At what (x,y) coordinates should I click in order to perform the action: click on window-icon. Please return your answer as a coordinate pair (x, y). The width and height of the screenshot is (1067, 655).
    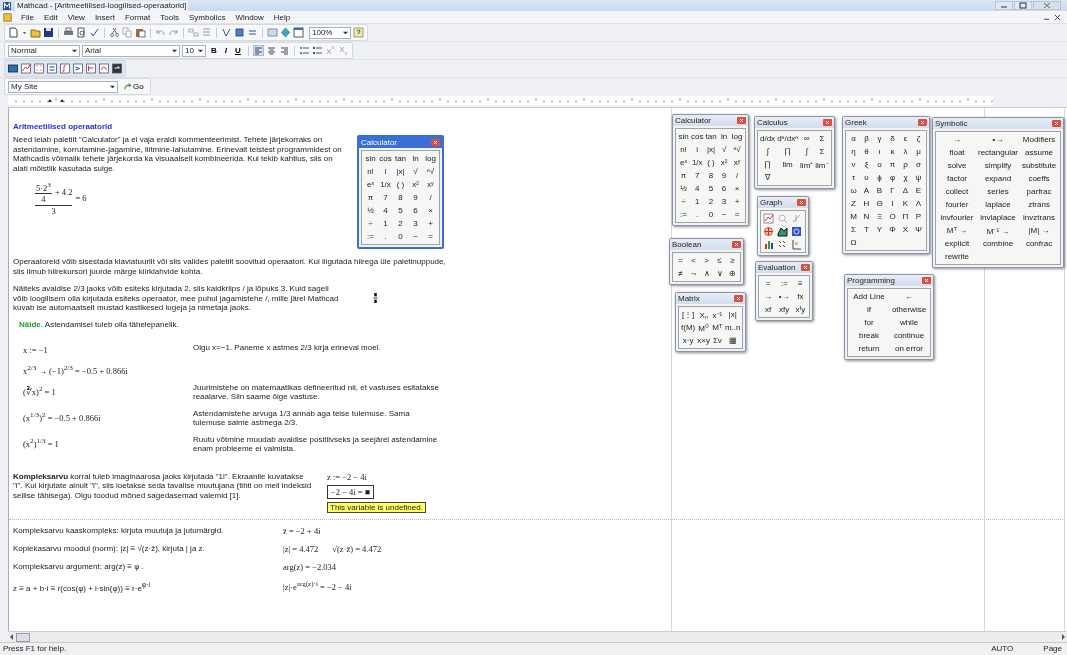
    Looking at the image, I should click on (298, 32).